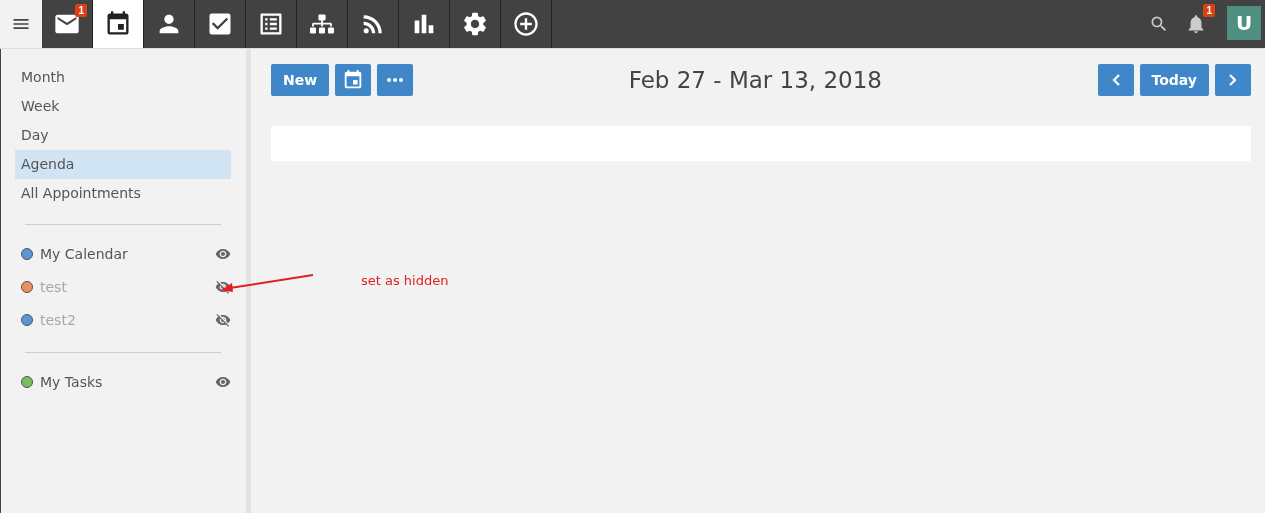 The height and width of the screenshot is (513, 1265). Describe the element at coordinates (123, 135) in the screenshot. I see `view-item: Day` at that location.